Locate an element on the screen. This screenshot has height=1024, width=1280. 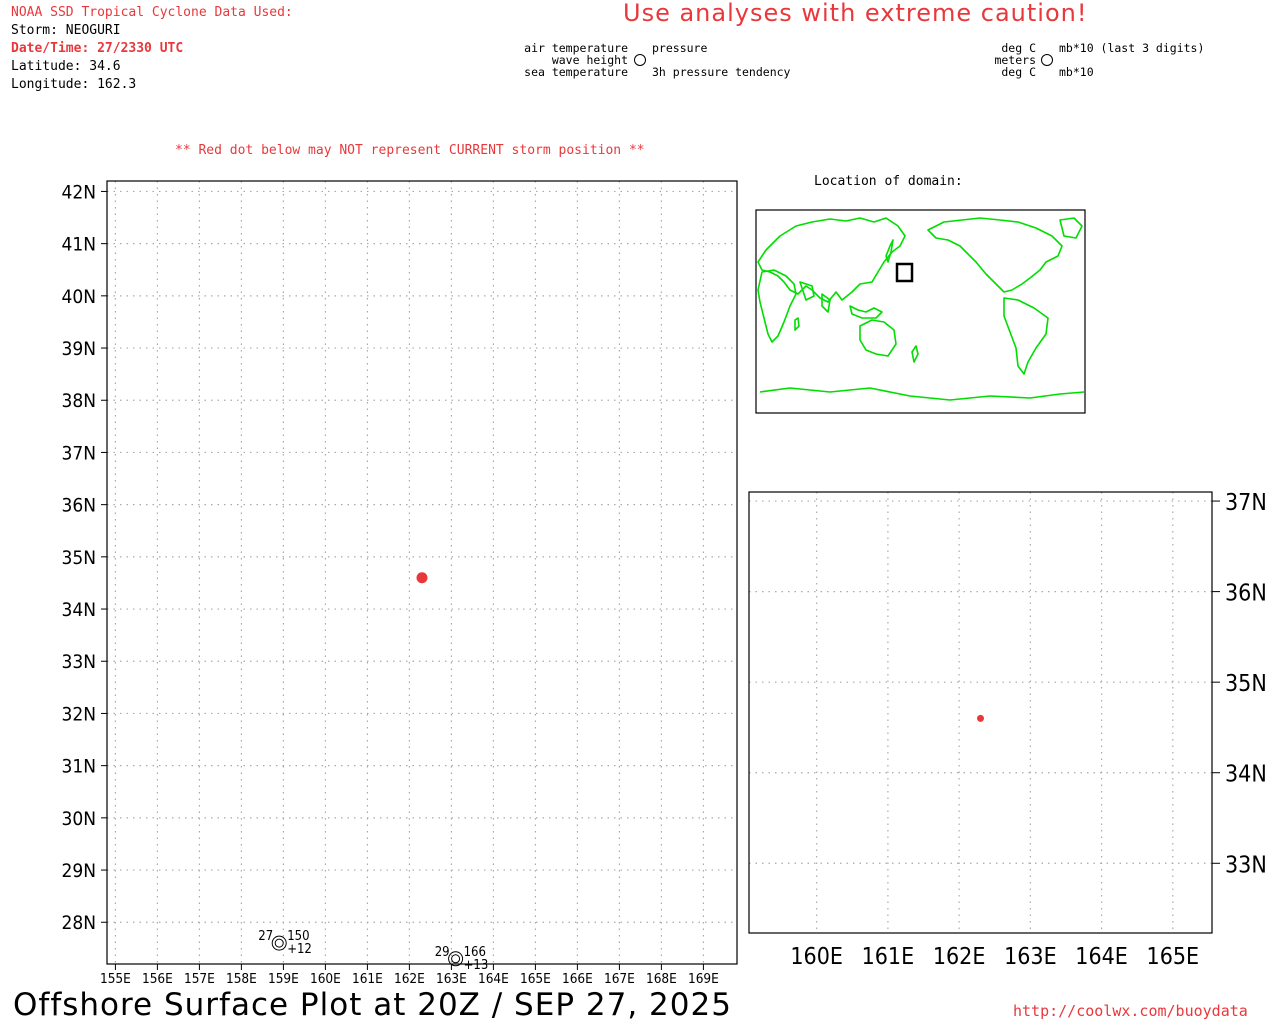
zoom-storm-position-dot is located at coordinates (980, 718).